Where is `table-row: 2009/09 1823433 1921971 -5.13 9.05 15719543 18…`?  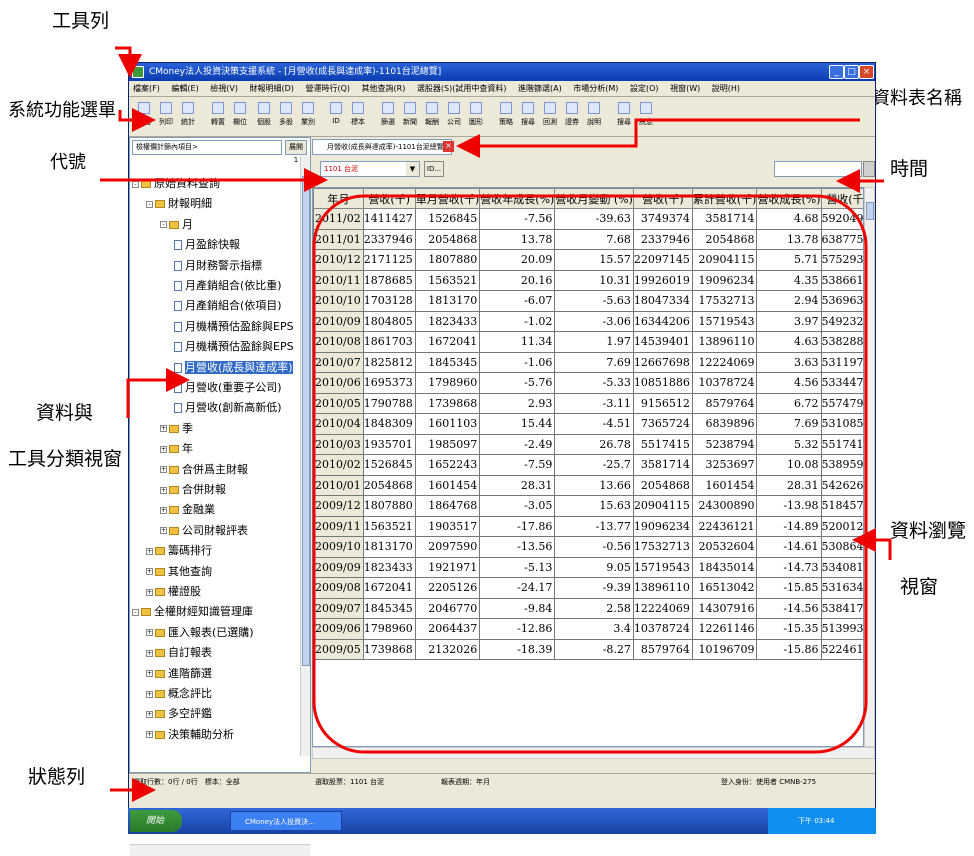
table-row: 2009/09 1823433 1921971 -5.13 9.05 15719543 18… is located at coordinates (588, 567).